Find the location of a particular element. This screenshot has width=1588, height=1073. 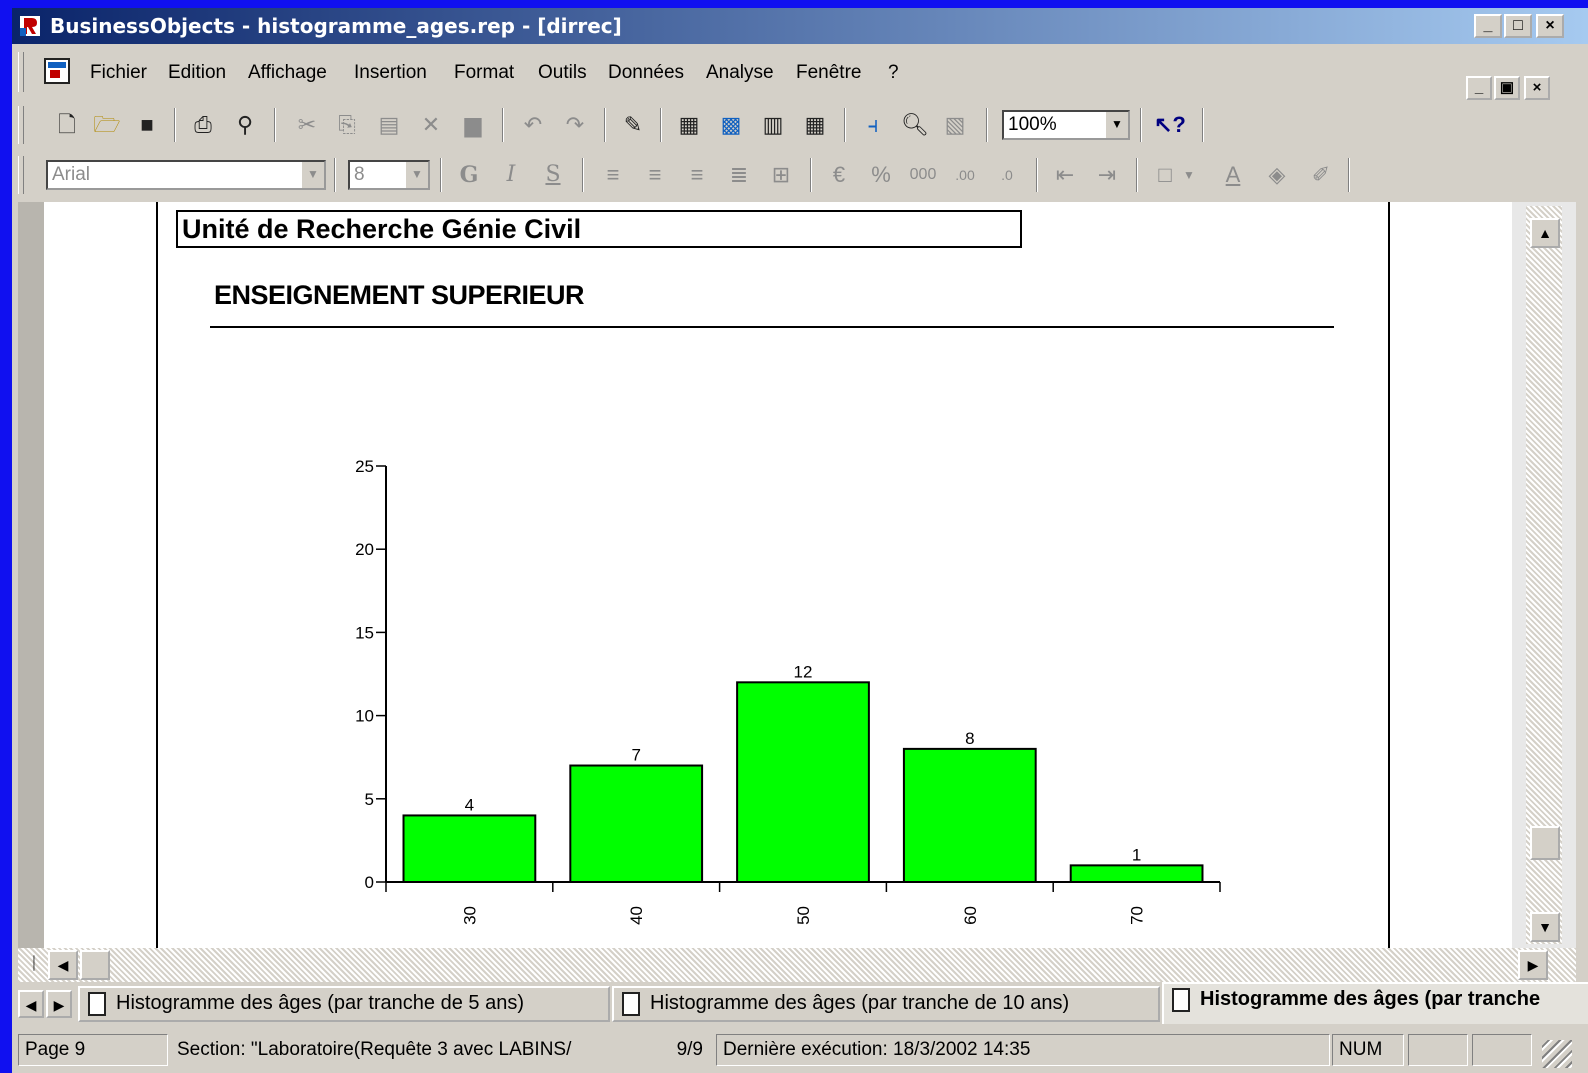

fill-color-icon: ◈ is located at coordinates (1277, 175).